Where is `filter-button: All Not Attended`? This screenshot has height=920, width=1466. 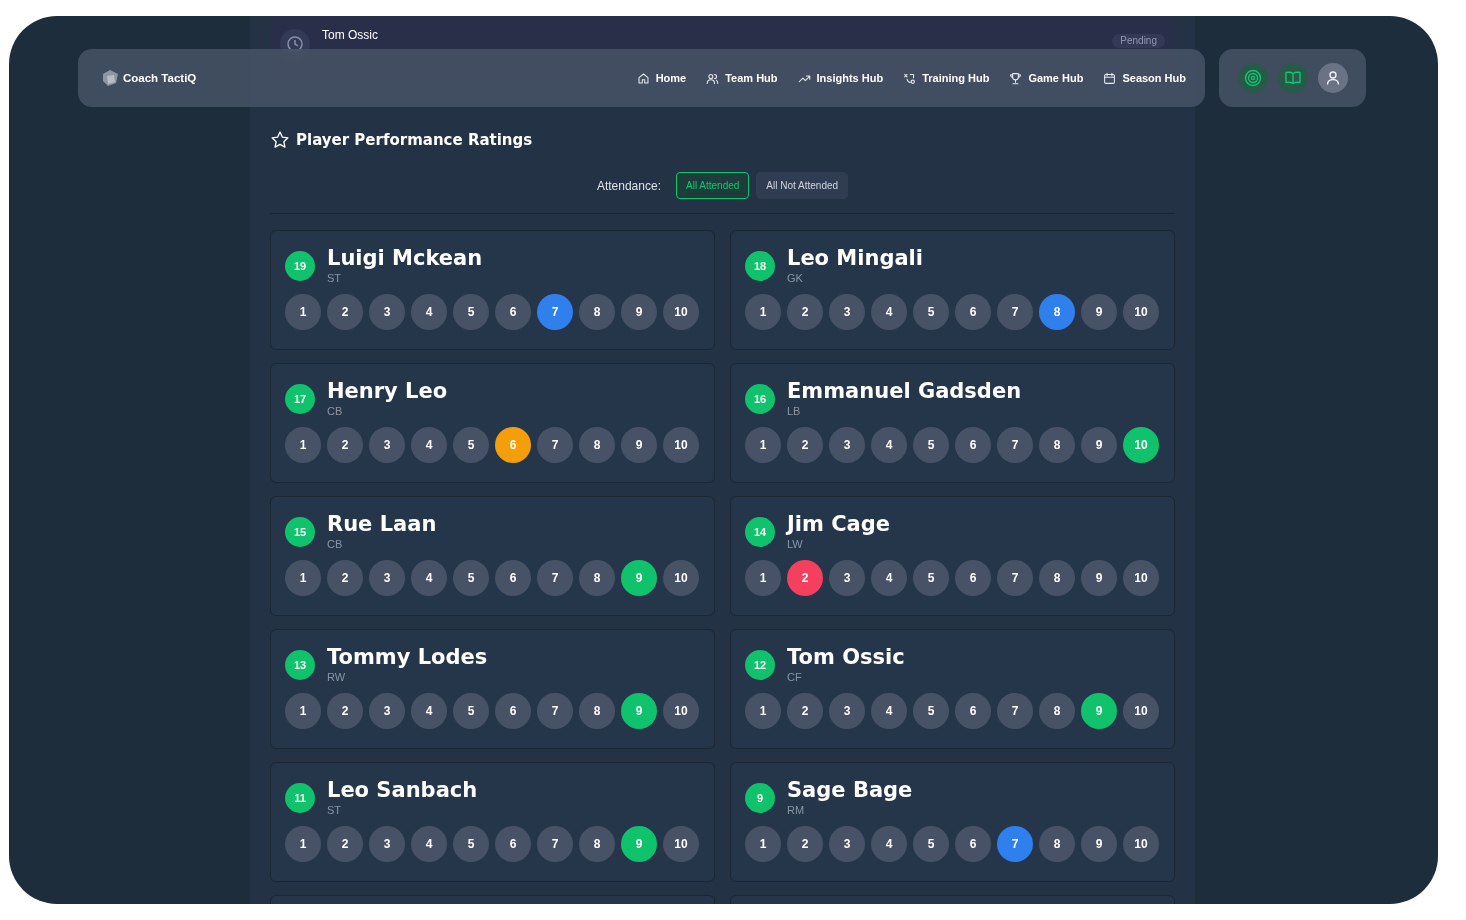
filter-button: All Not Attended is located at coordinates (802, 185).